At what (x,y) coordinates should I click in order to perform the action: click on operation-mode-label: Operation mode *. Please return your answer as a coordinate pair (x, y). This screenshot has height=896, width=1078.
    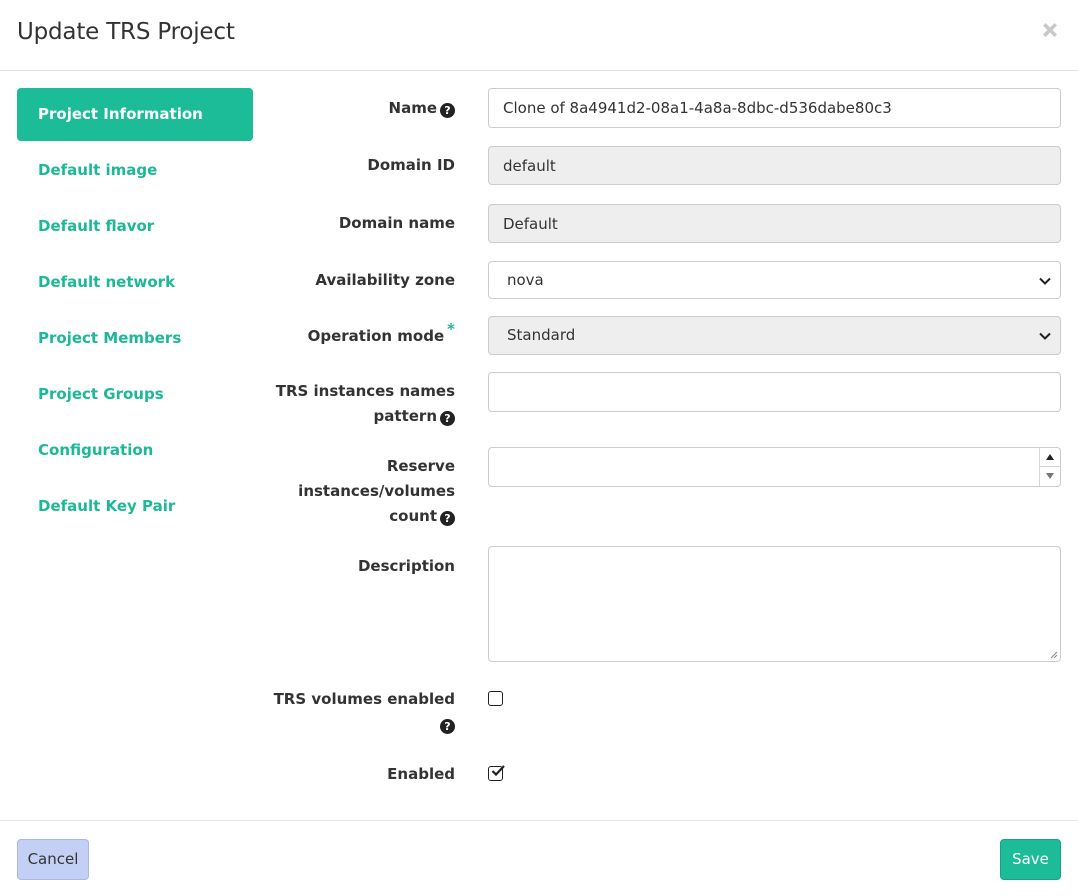
    Looking at the image, I should click on (362, 334).